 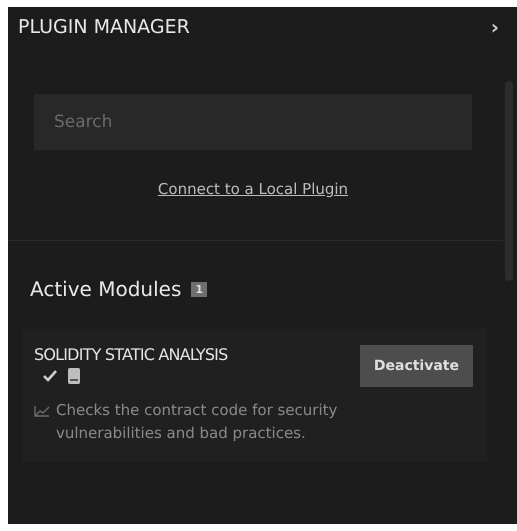 What do you see at coordinates (42, 411) in the screenshot?
I see `chart-icon` at bounding box center [42, 411].